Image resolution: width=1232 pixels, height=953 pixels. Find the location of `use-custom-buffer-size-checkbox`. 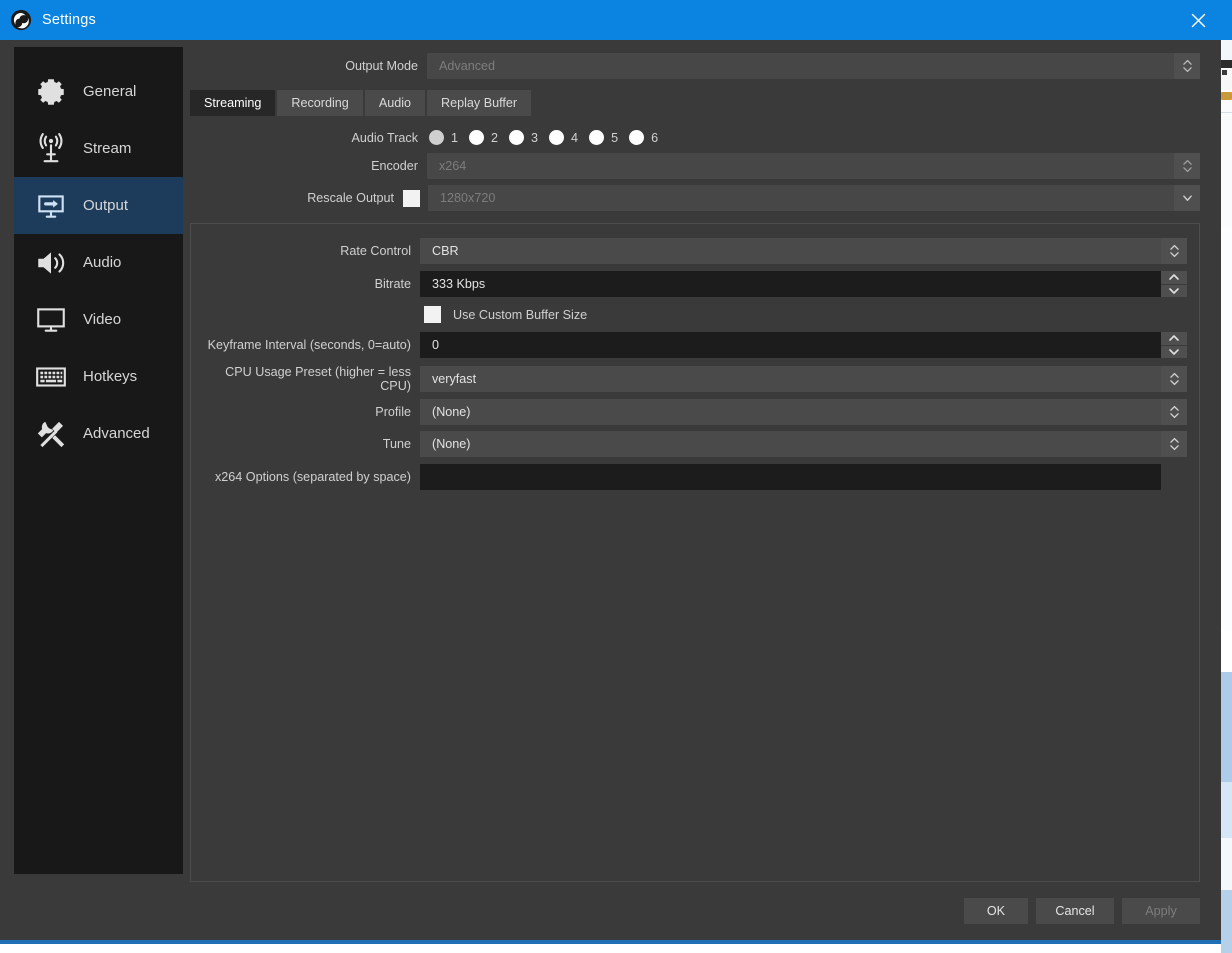

use-custom-buffer-size-checkbox is located at coordinates (432, 314).